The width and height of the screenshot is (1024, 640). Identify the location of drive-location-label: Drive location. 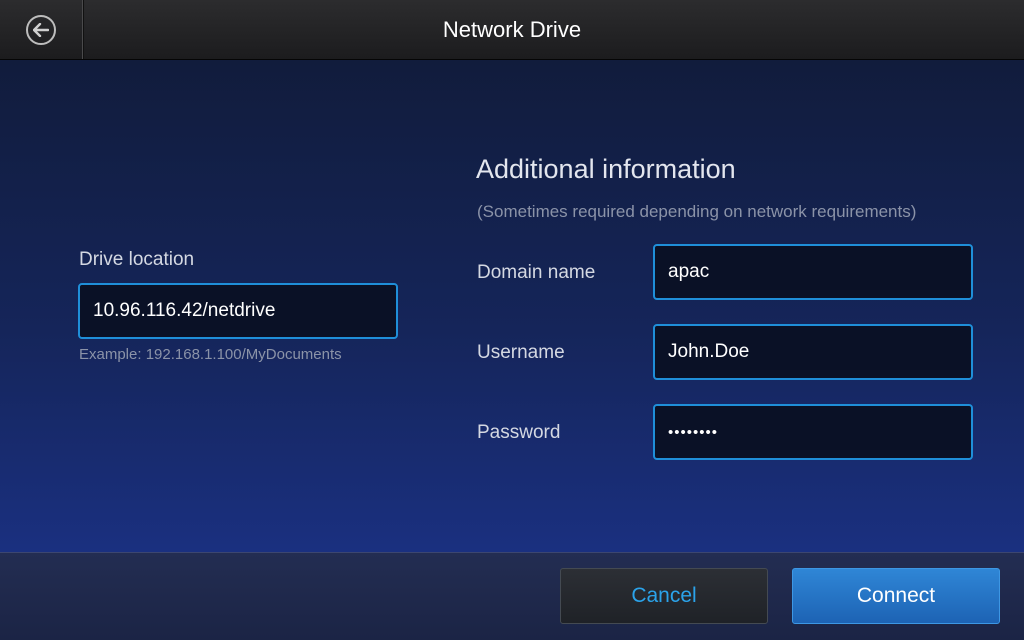
(137, 259).